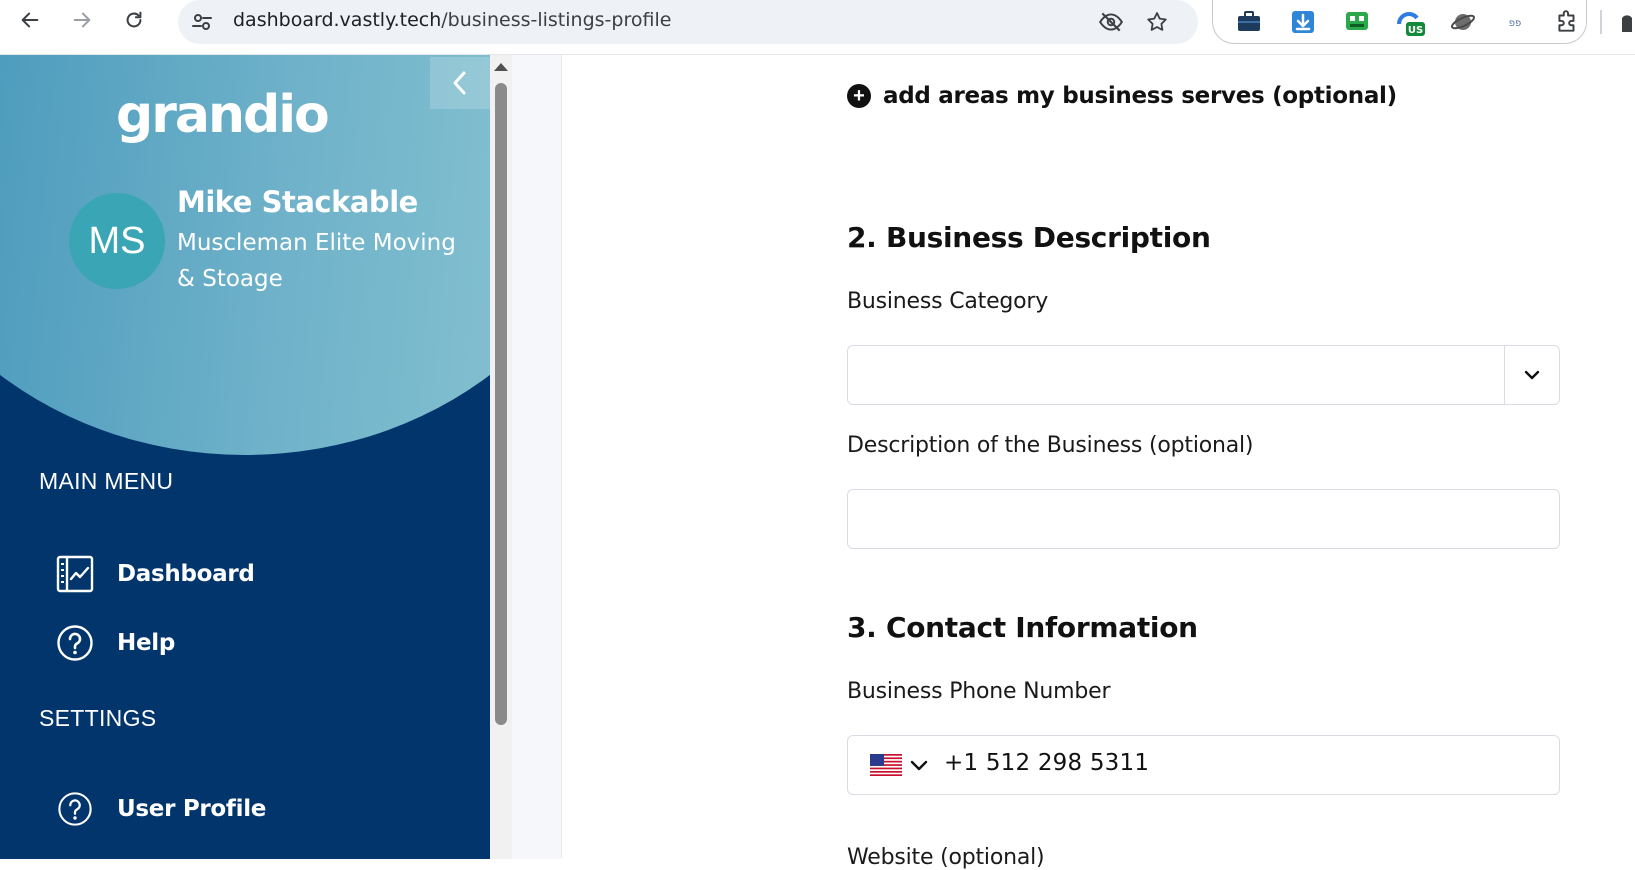 The image size is (1635, 870). I want to click on sidebar-item-label: Help, so click(146, 643).